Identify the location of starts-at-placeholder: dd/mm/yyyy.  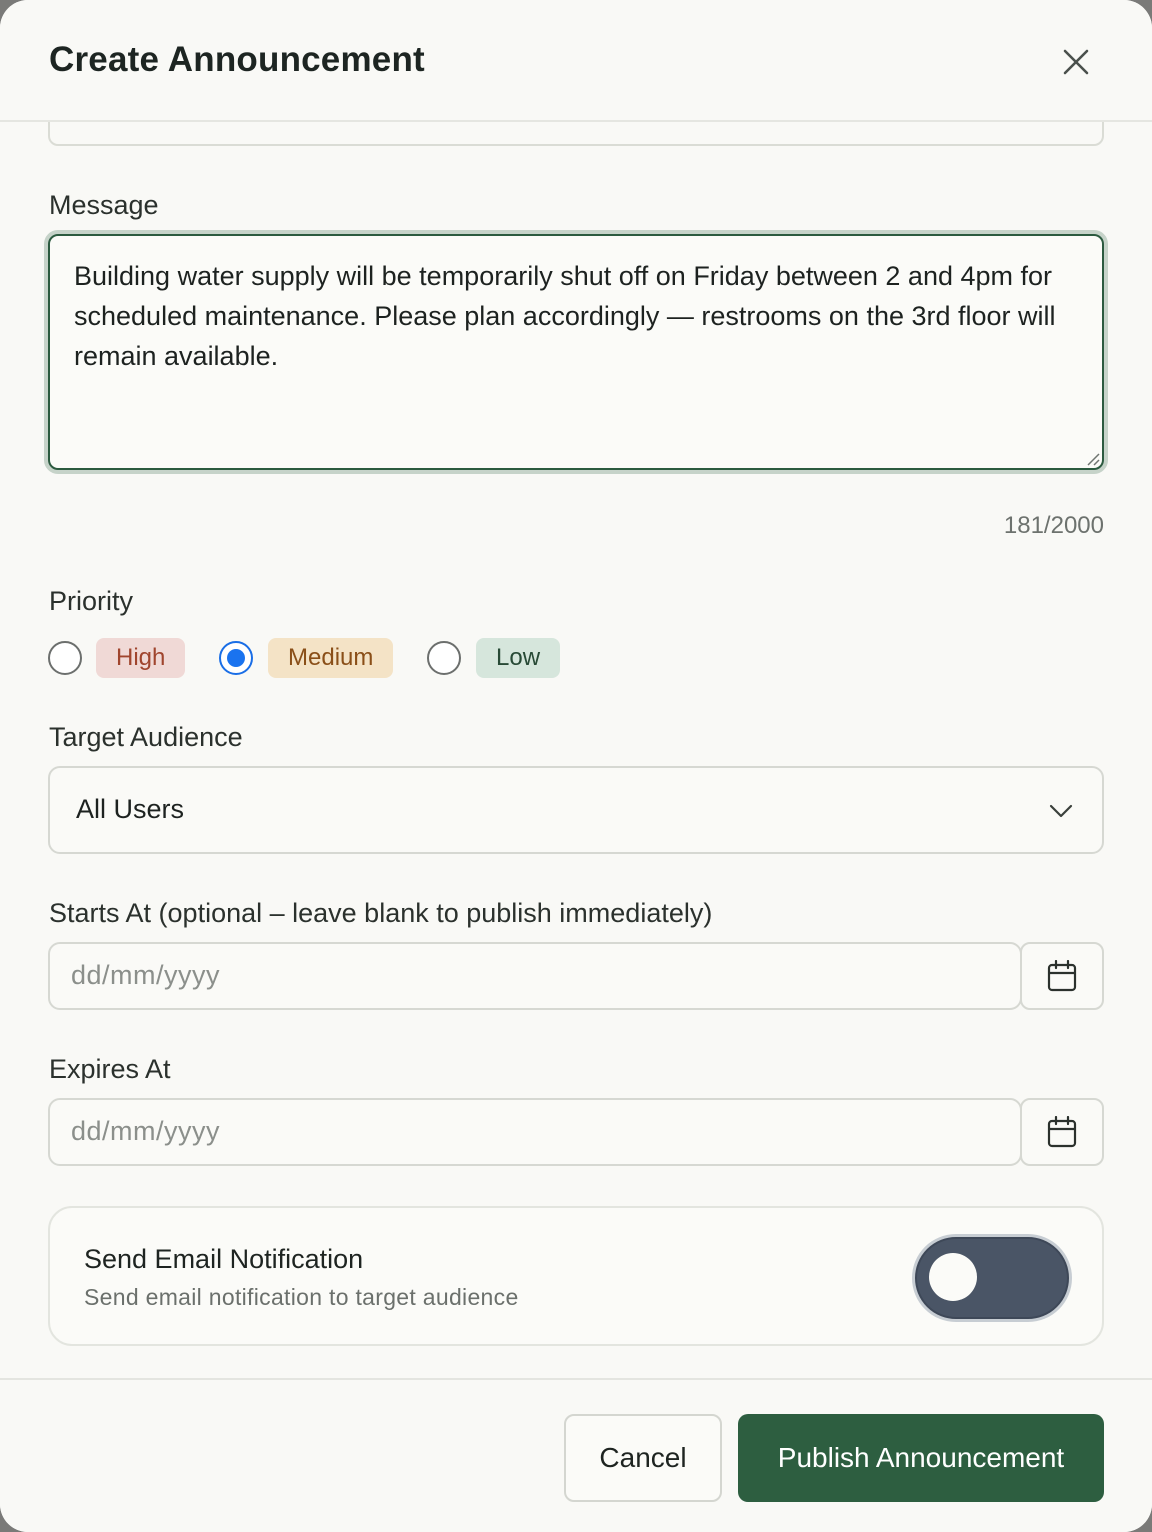
(146, 975).